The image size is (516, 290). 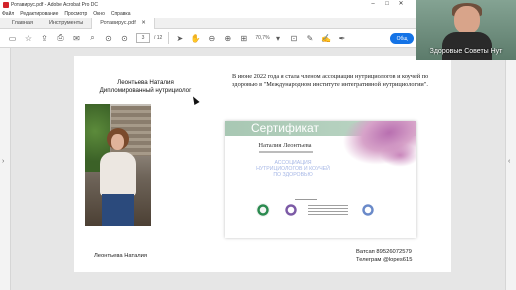 I want to click on save-icon: ▭, so click(x=12, y=38).